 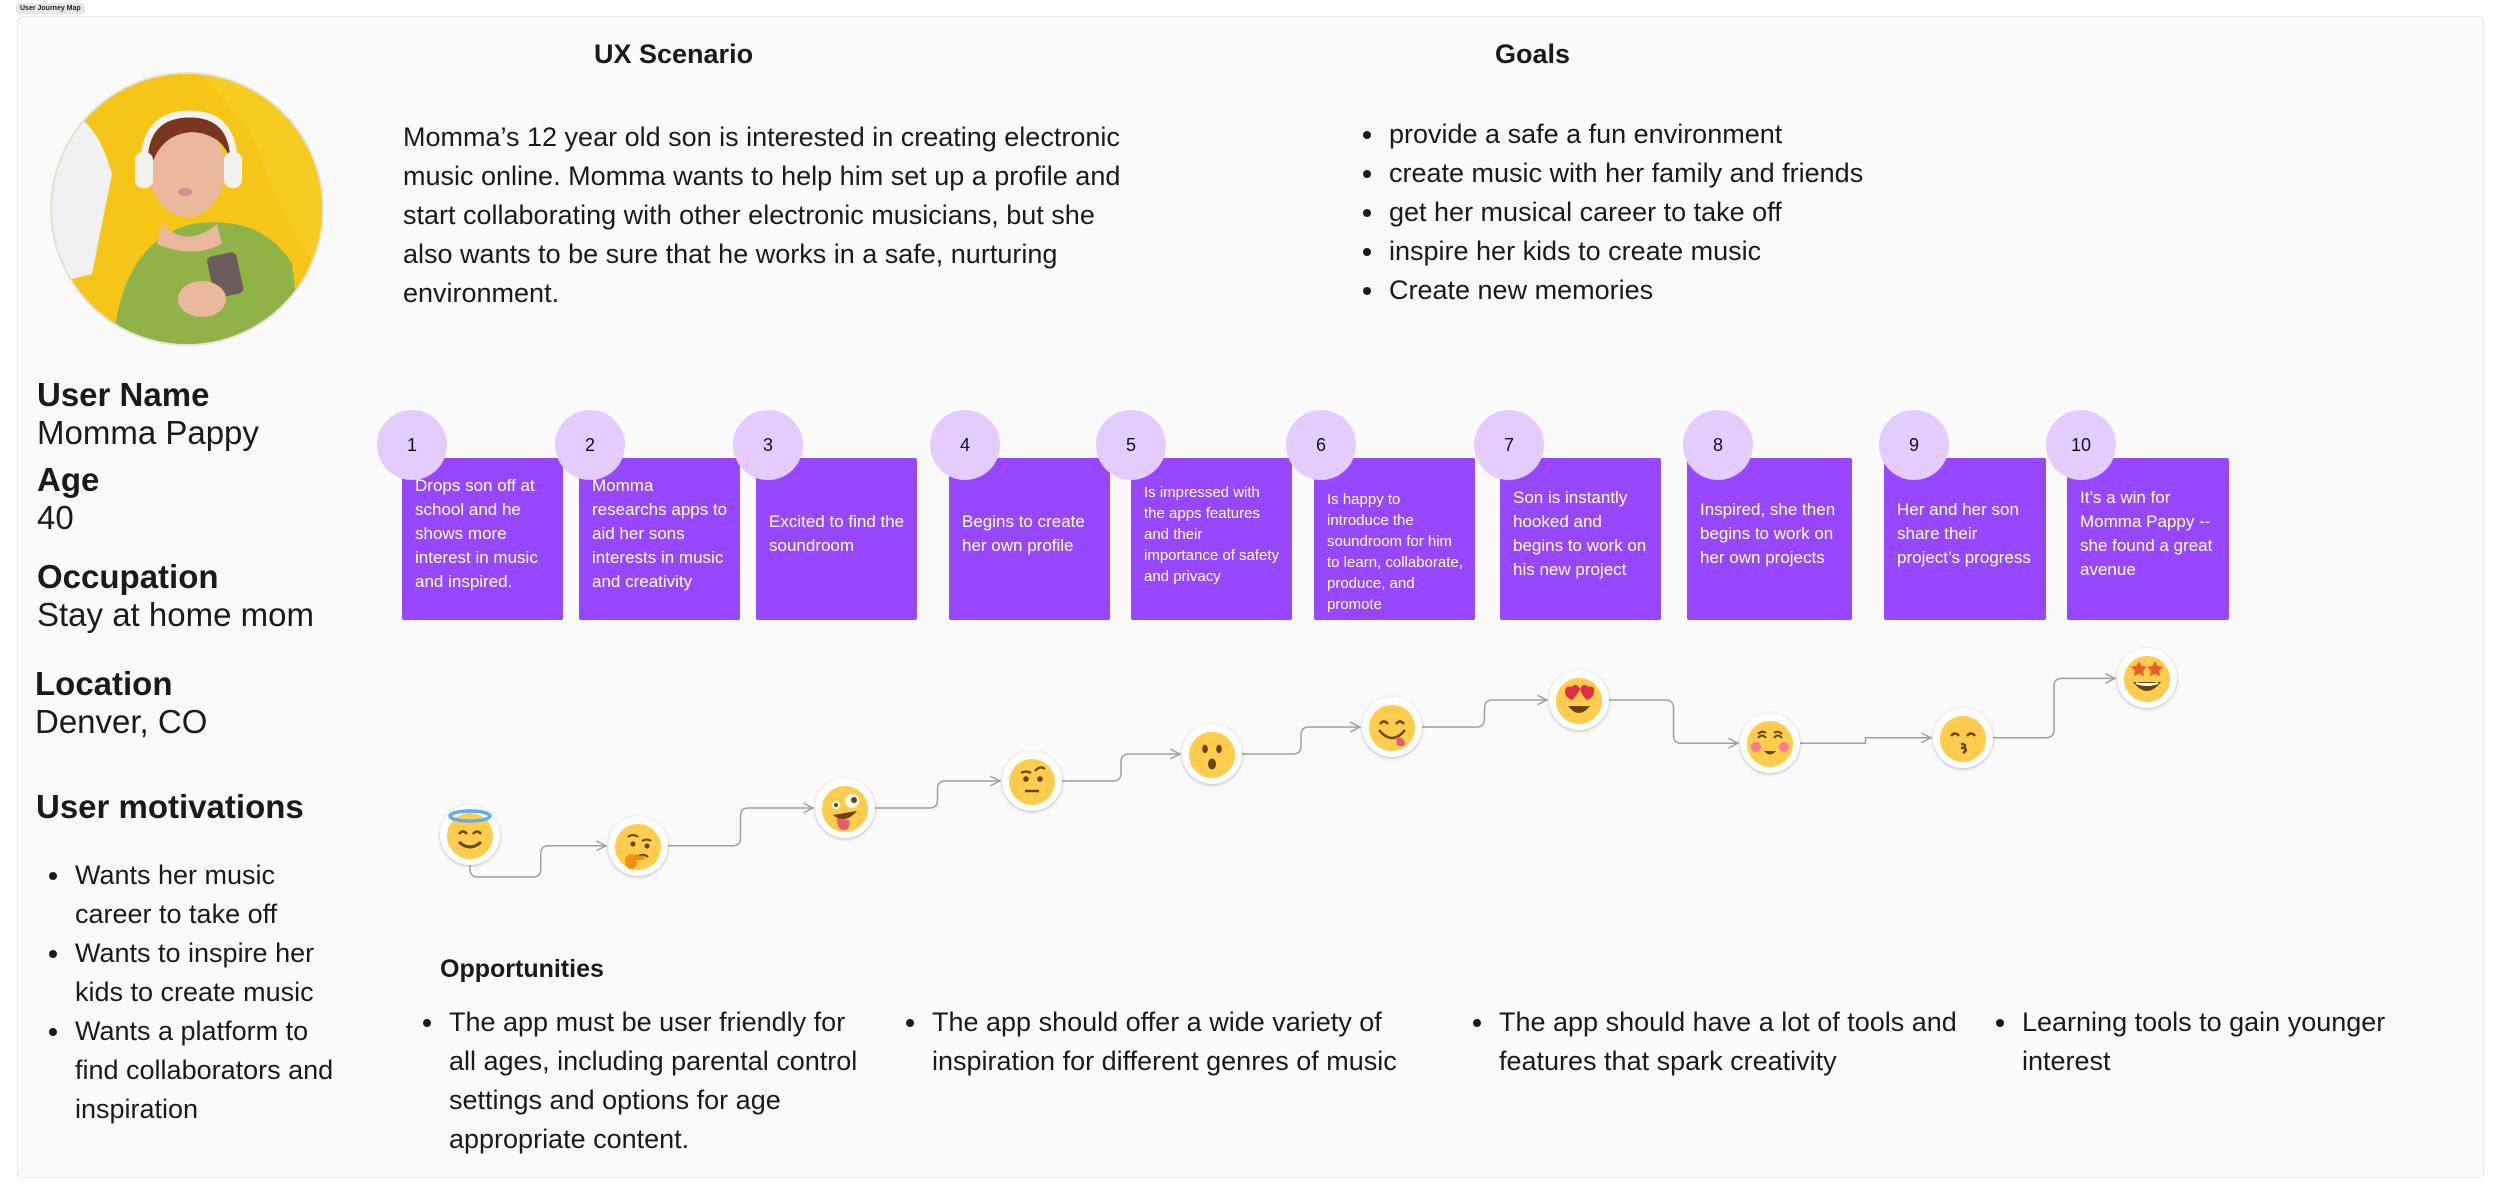 What do you see at coordinates (1131, 445) in the screenshot?
I see `step-number-5: 5` at bounding box center [1131, 445].